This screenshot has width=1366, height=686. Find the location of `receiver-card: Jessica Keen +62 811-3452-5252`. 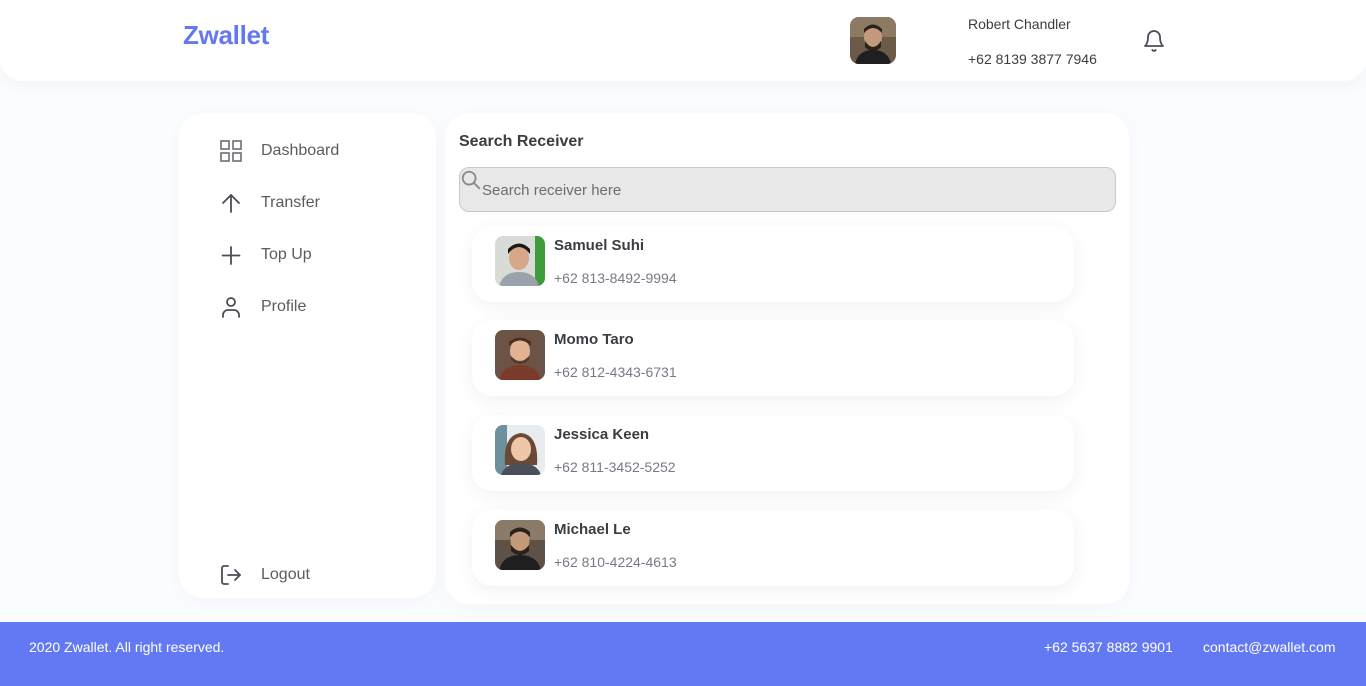

receiver-card: Jessica Keen +62 811-3452-5252 is located at coordinates (773, 453).